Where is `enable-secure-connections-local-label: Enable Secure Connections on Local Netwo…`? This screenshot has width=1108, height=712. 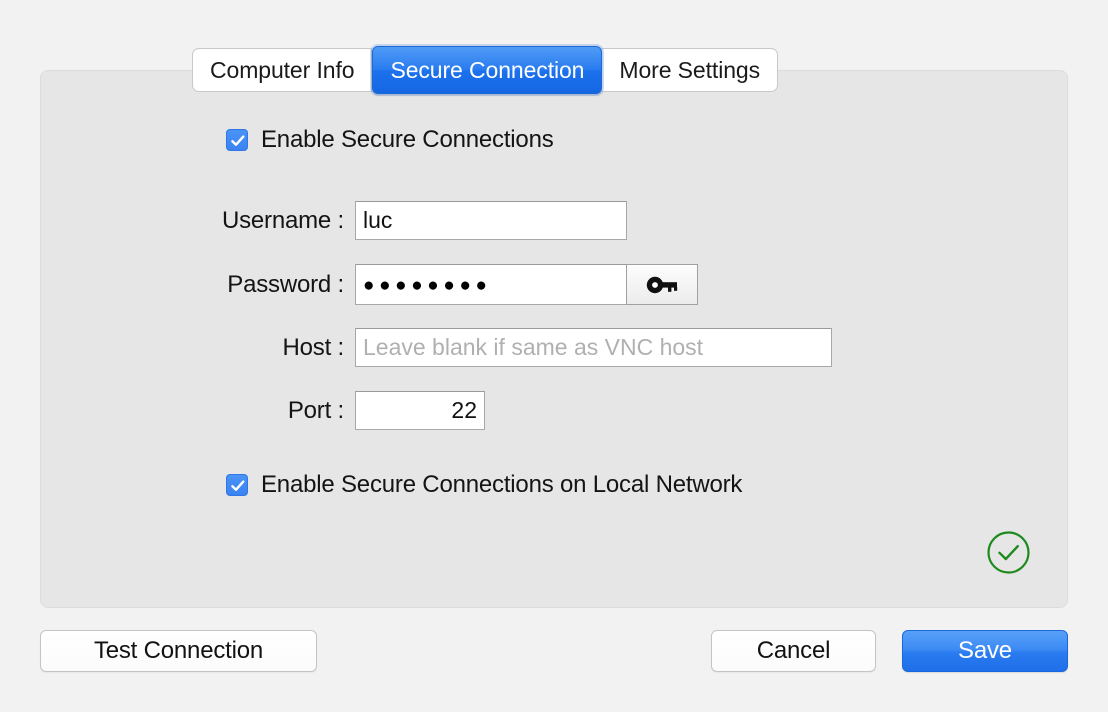 enable-secure-connections-local-label: Enable Secure Connections on Local Netwo… is located at coordinates (502, 484).